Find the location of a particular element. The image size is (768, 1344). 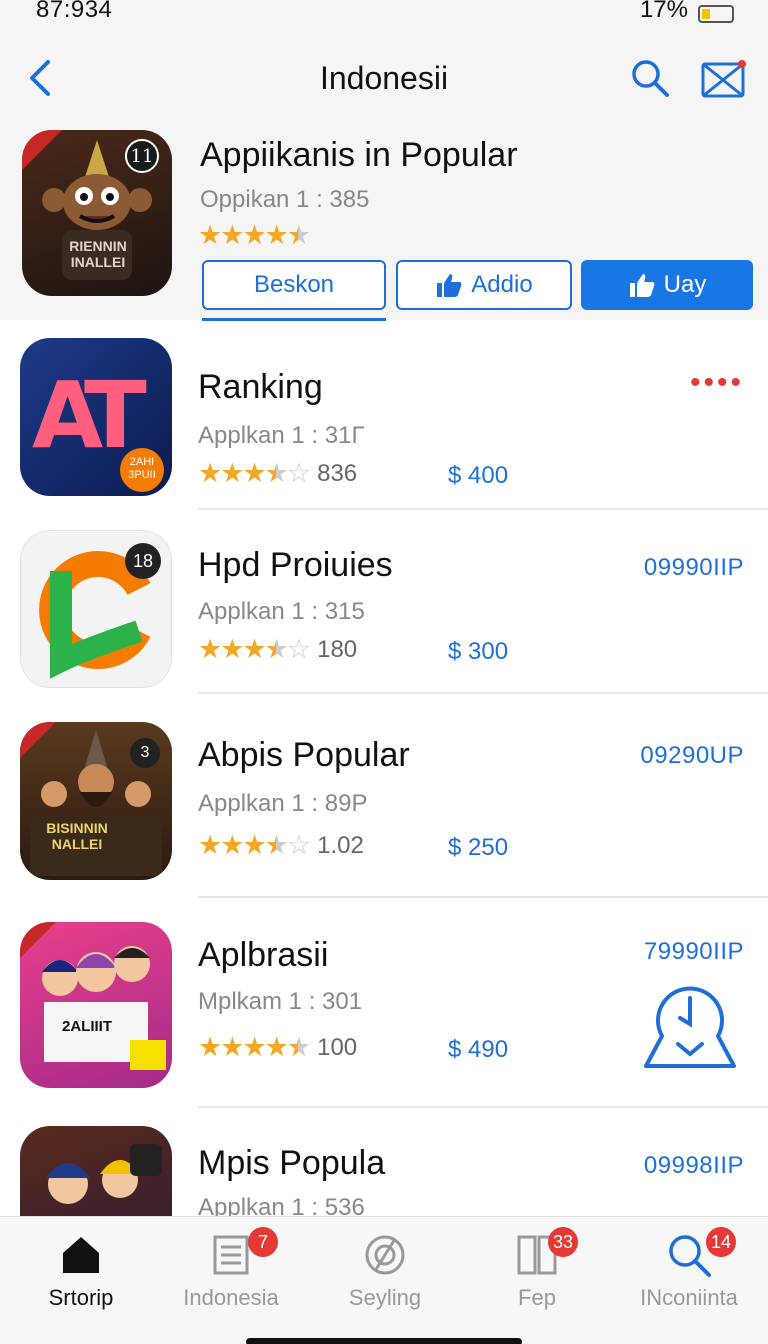

tab-fep: Fep 33 is located at coordinates (537, 1269).